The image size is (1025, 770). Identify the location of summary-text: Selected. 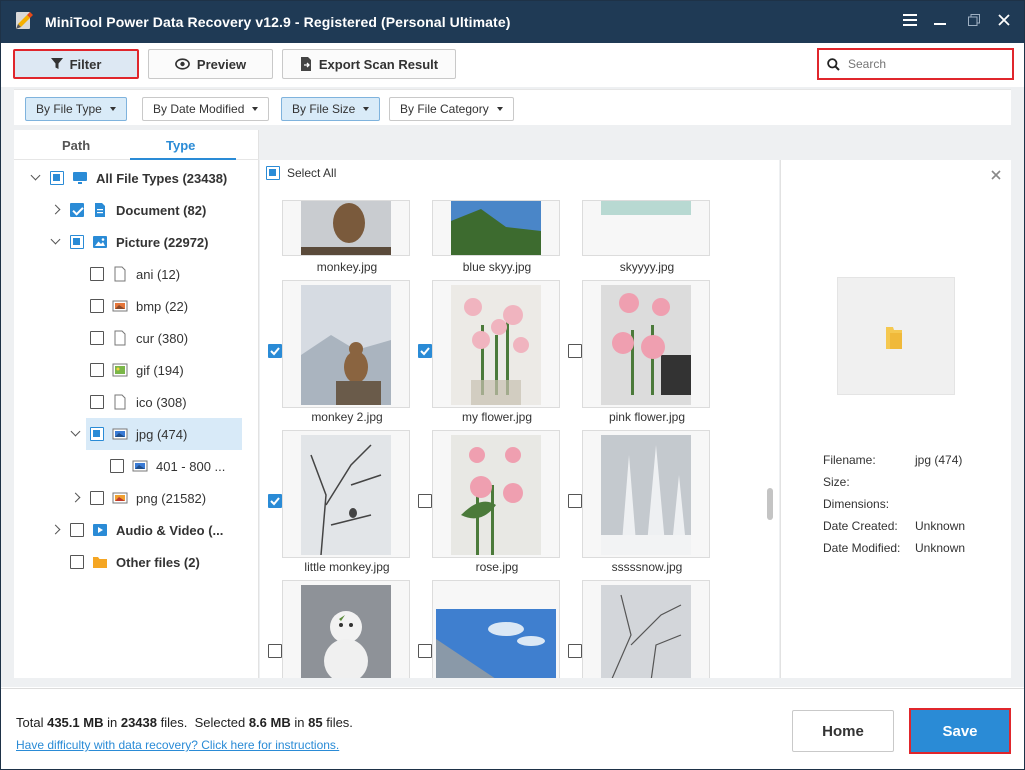
(220, 722).